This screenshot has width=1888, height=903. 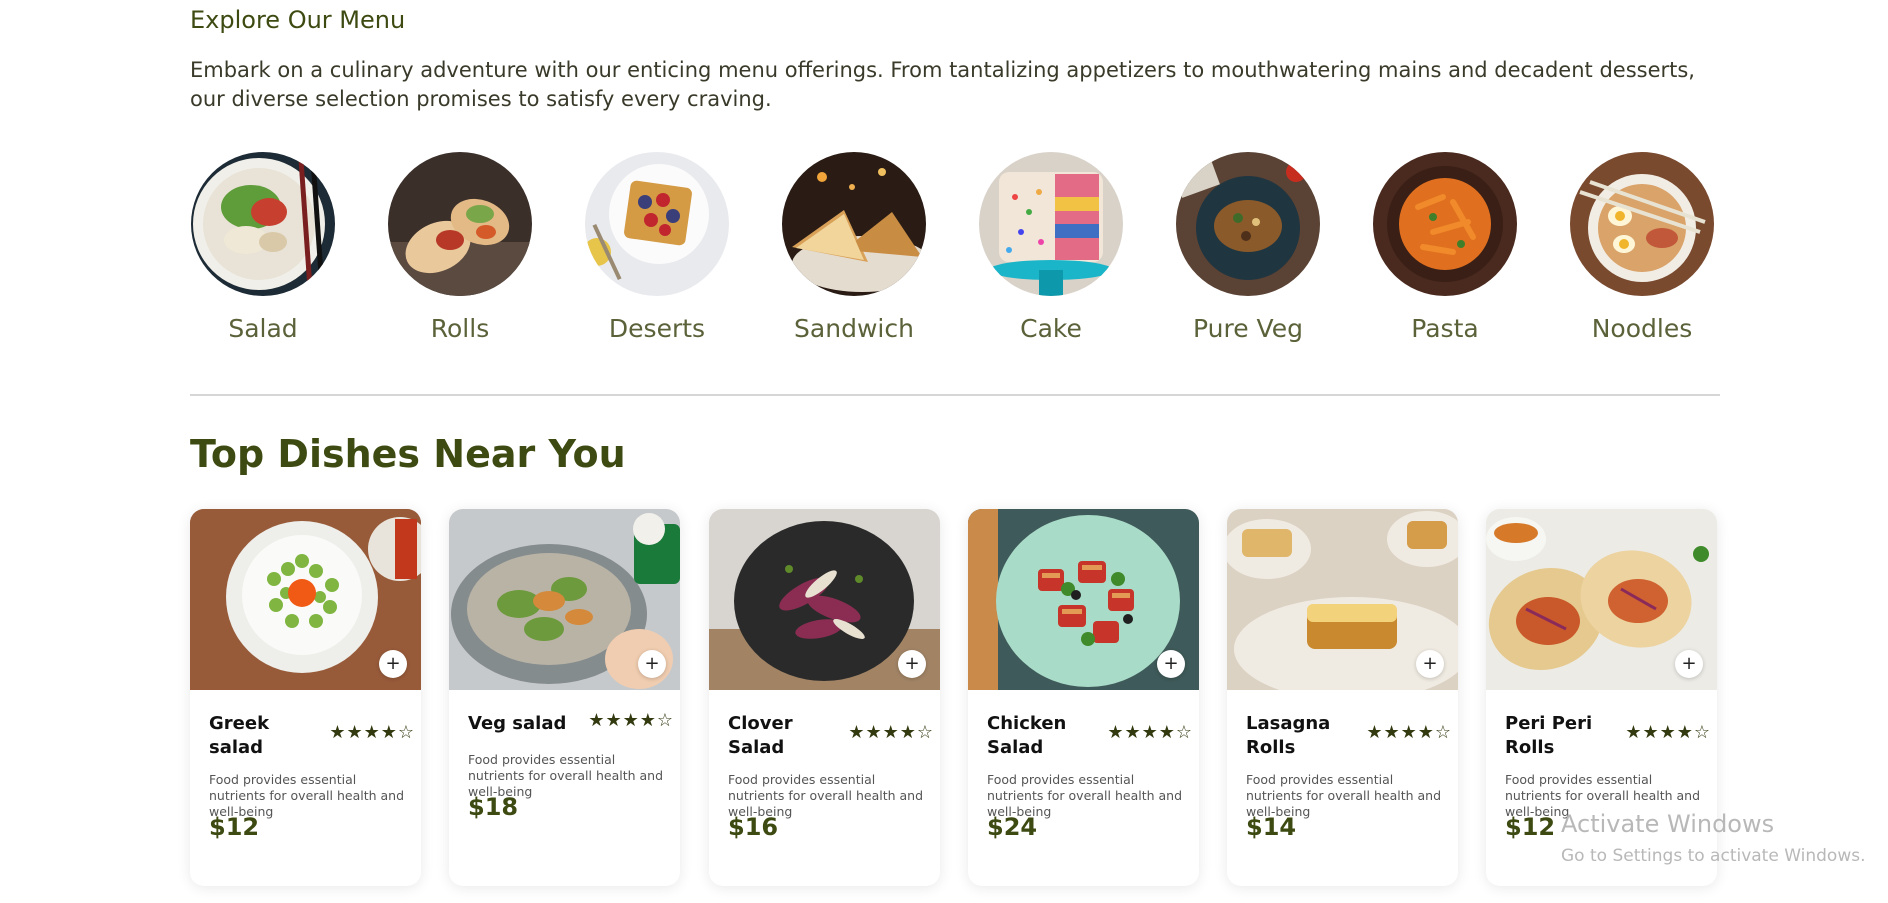 What do you see at coordinates (1288, 735) in the screenshot?
I see `dish-name: Lasagna Rolls` at bounding box center [1288, 735].